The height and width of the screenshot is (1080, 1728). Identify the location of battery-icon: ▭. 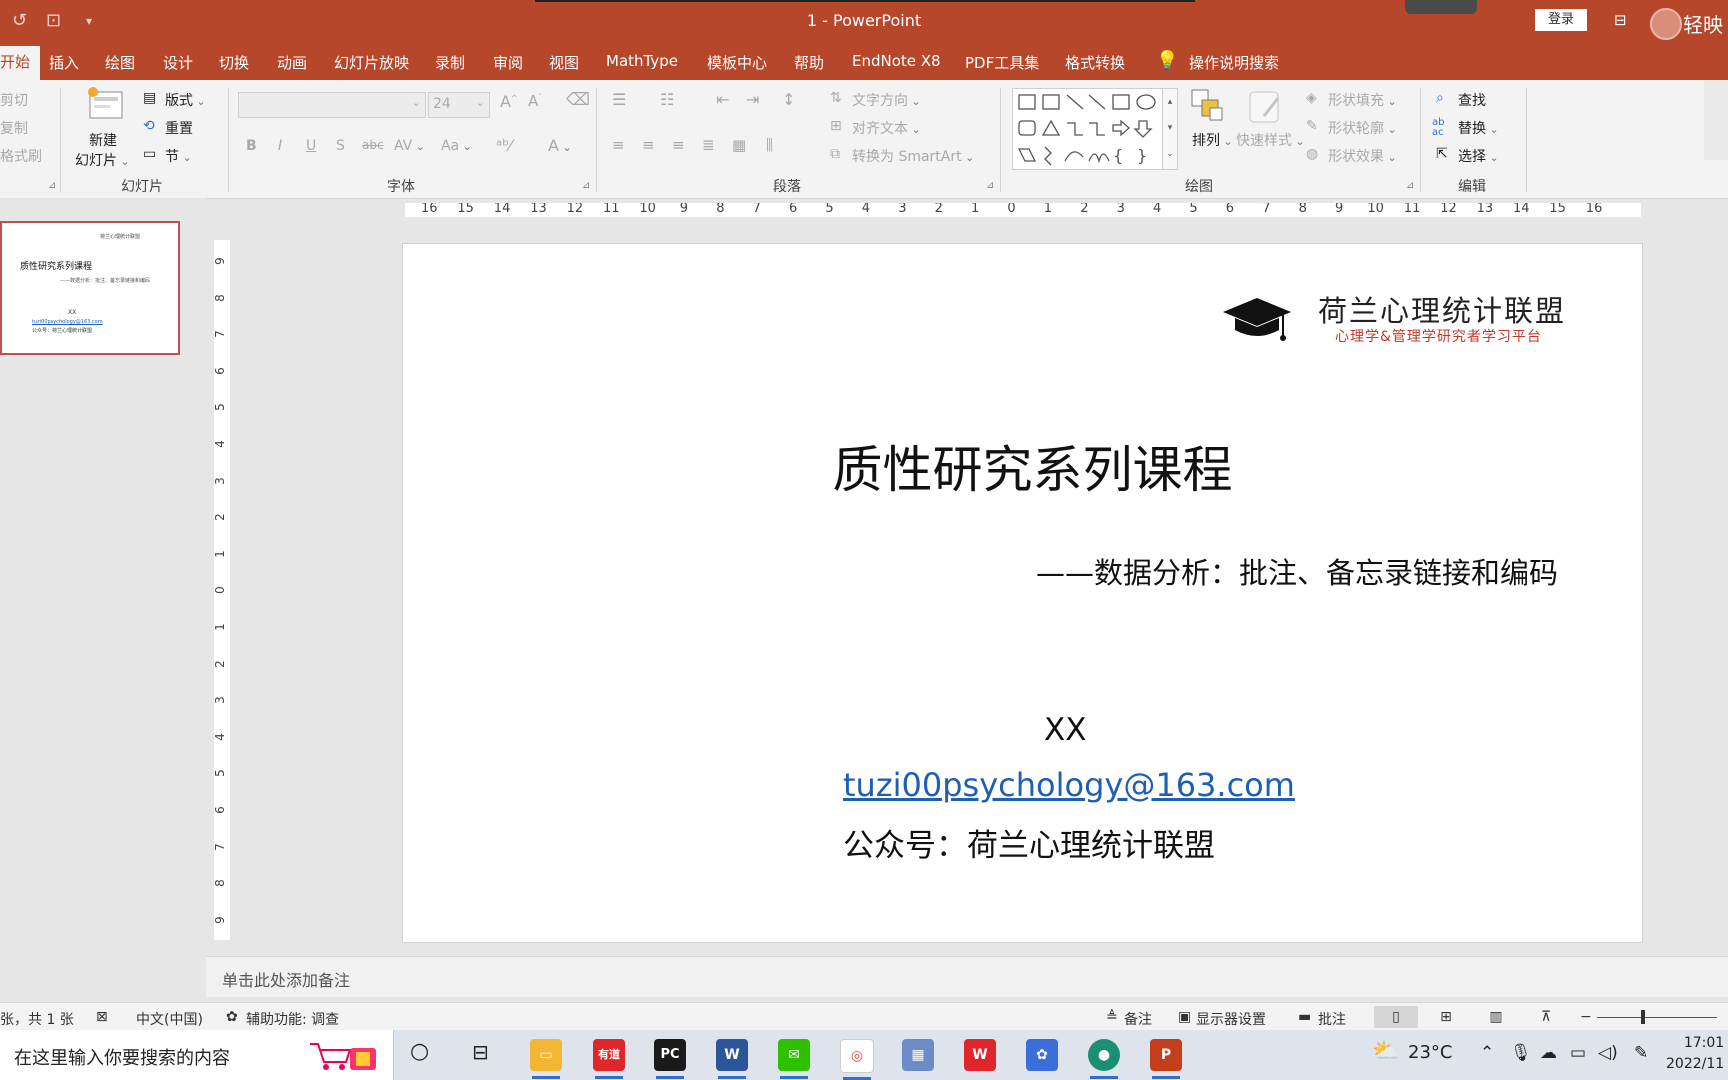
(1578, 1053).